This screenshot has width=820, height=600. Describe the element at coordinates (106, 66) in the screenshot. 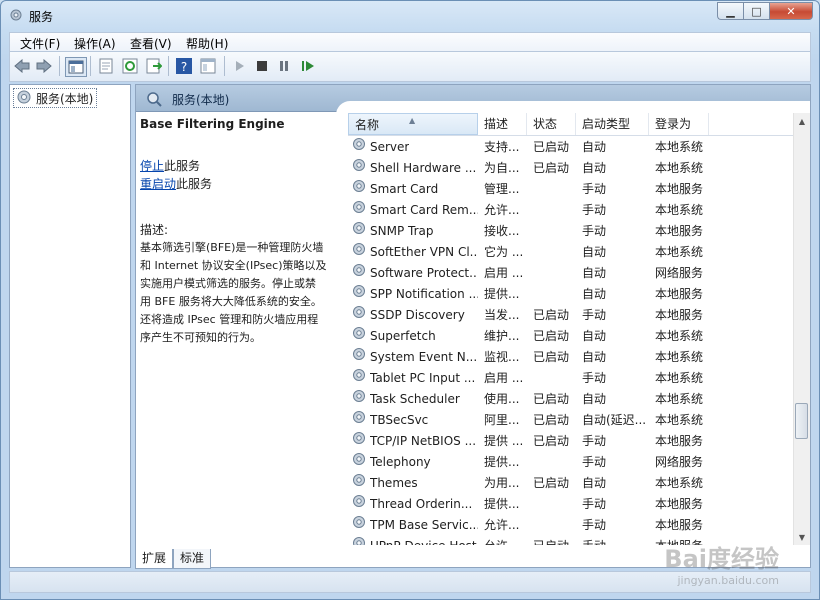

I see `properties-icon` at that location.